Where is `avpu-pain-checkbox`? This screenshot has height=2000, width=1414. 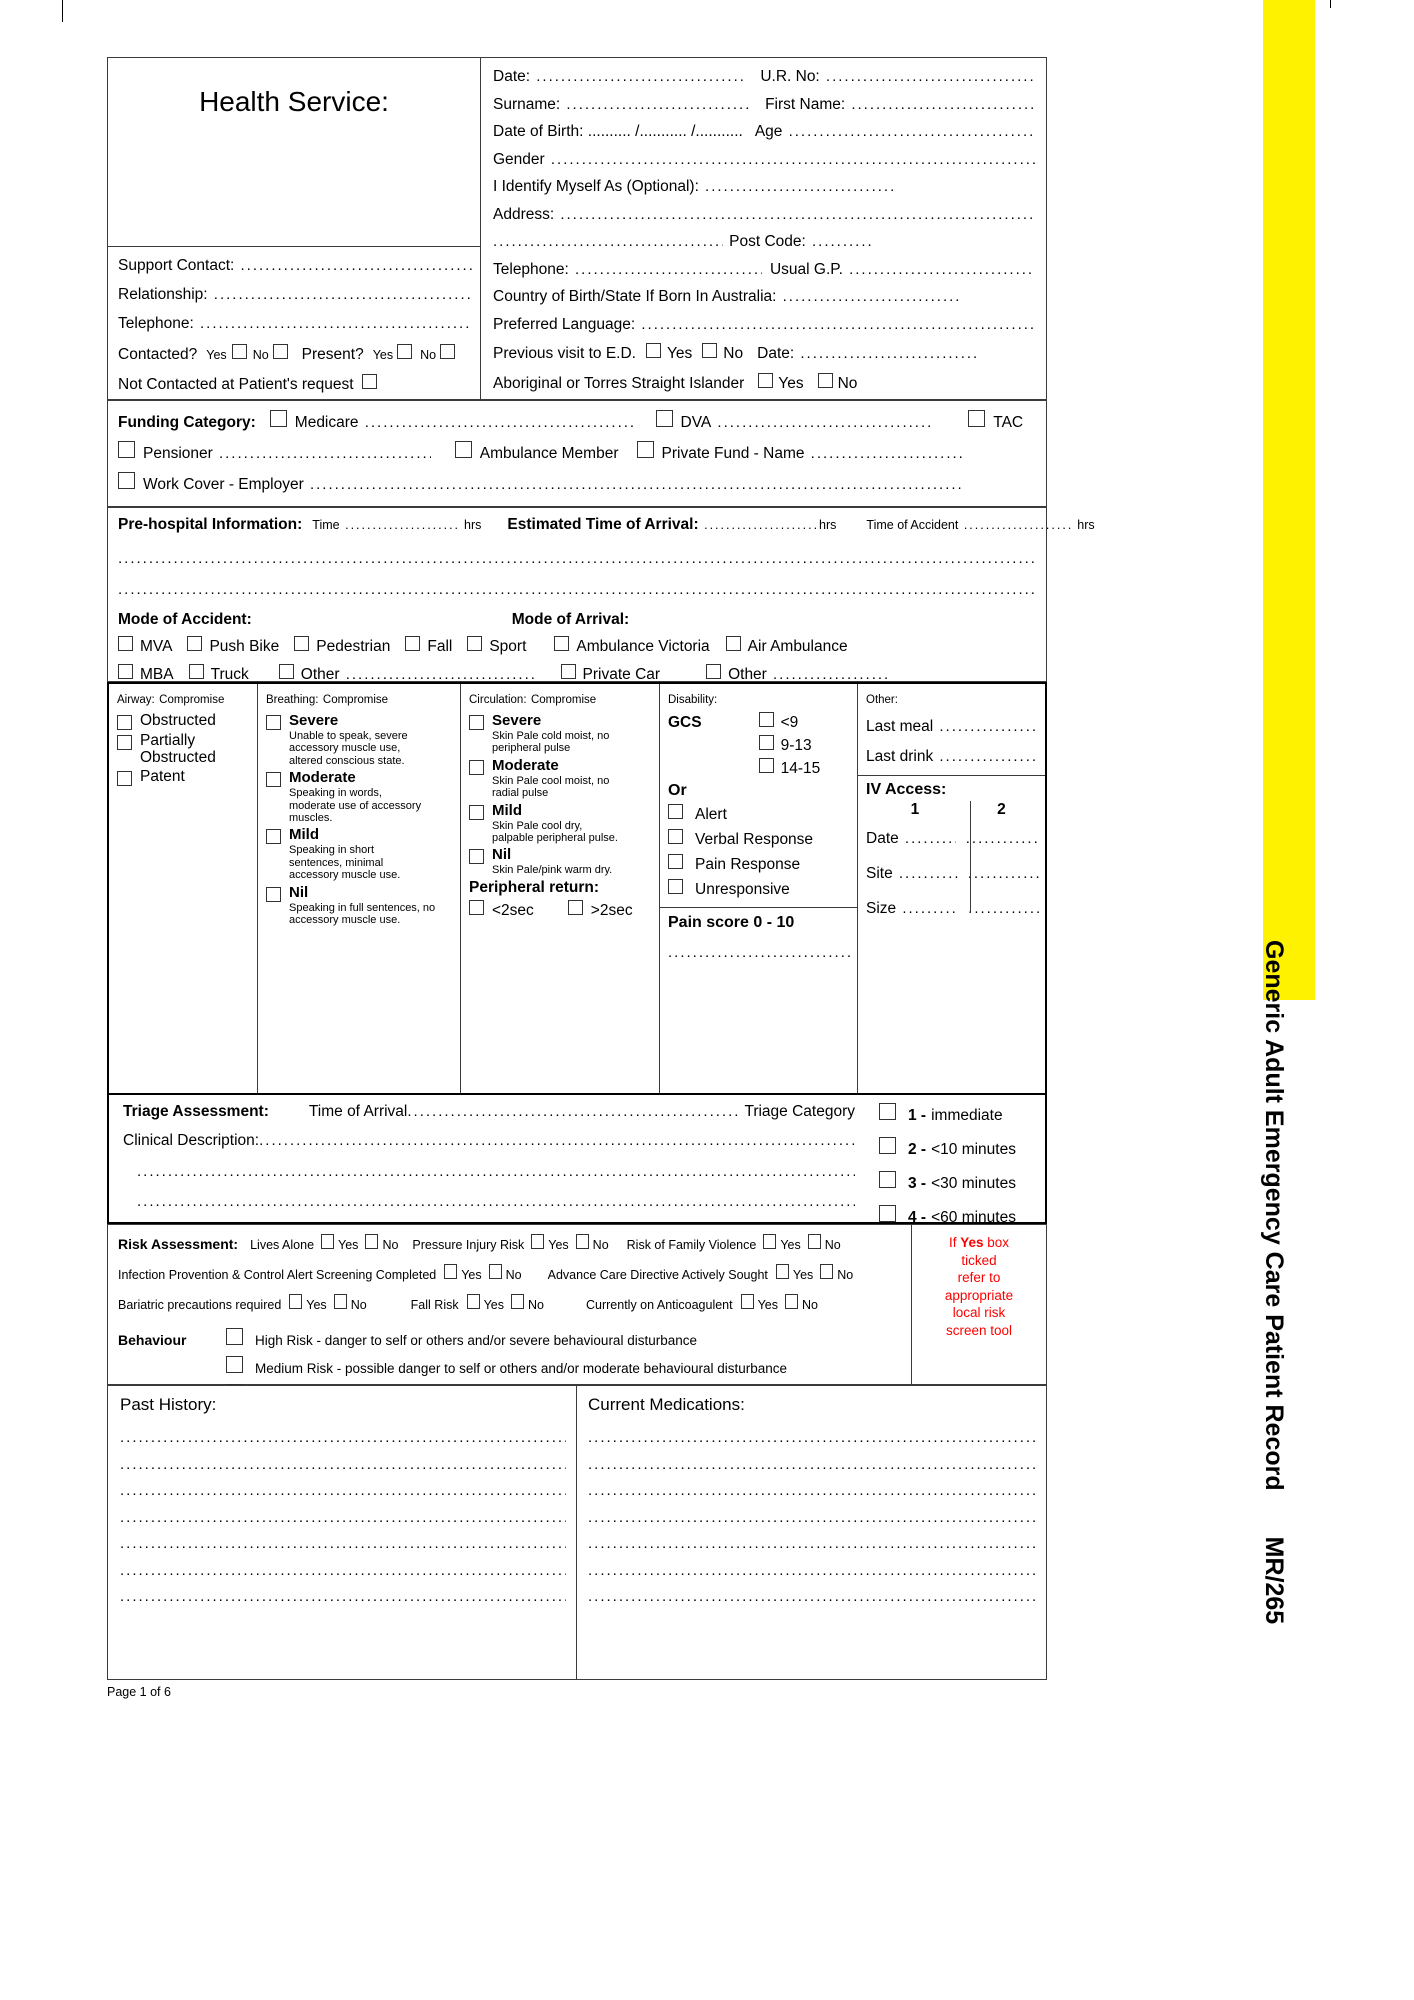 avpu-pain-checkbox is located at coordinates (675, 861).